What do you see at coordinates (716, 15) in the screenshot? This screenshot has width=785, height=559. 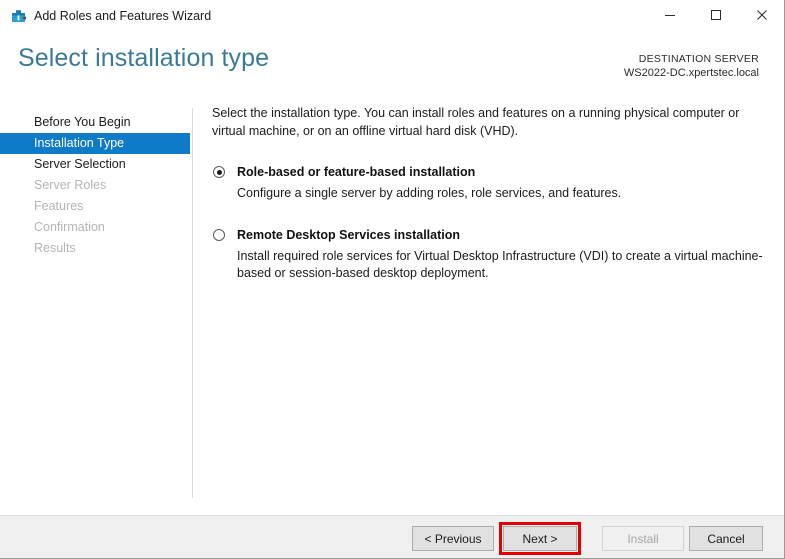 I see `maximize-icon` at bounding box center [716, 15].